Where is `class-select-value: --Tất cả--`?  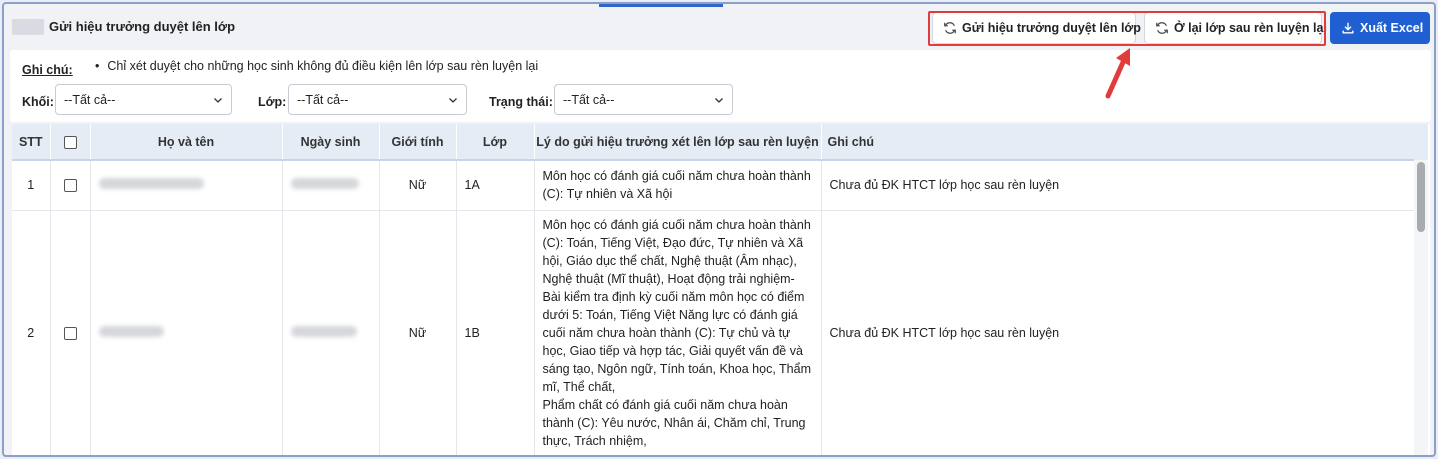
class-select-value: --Tất cả-- is located at coordinates (323, 99).